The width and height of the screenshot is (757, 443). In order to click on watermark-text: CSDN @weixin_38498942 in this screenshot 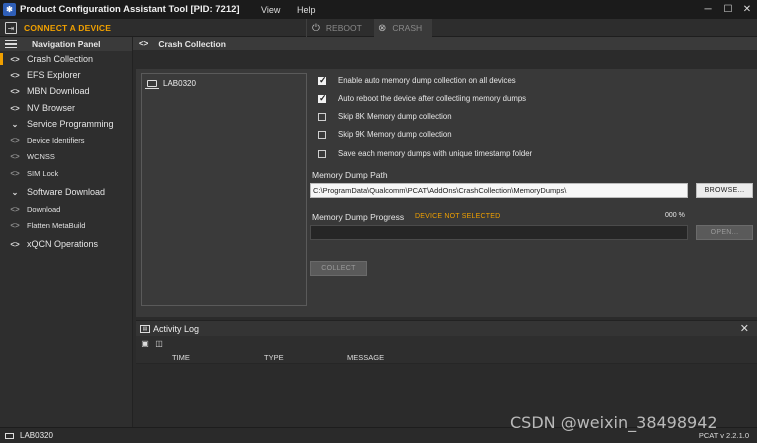, I will do `click(614, 422)`.